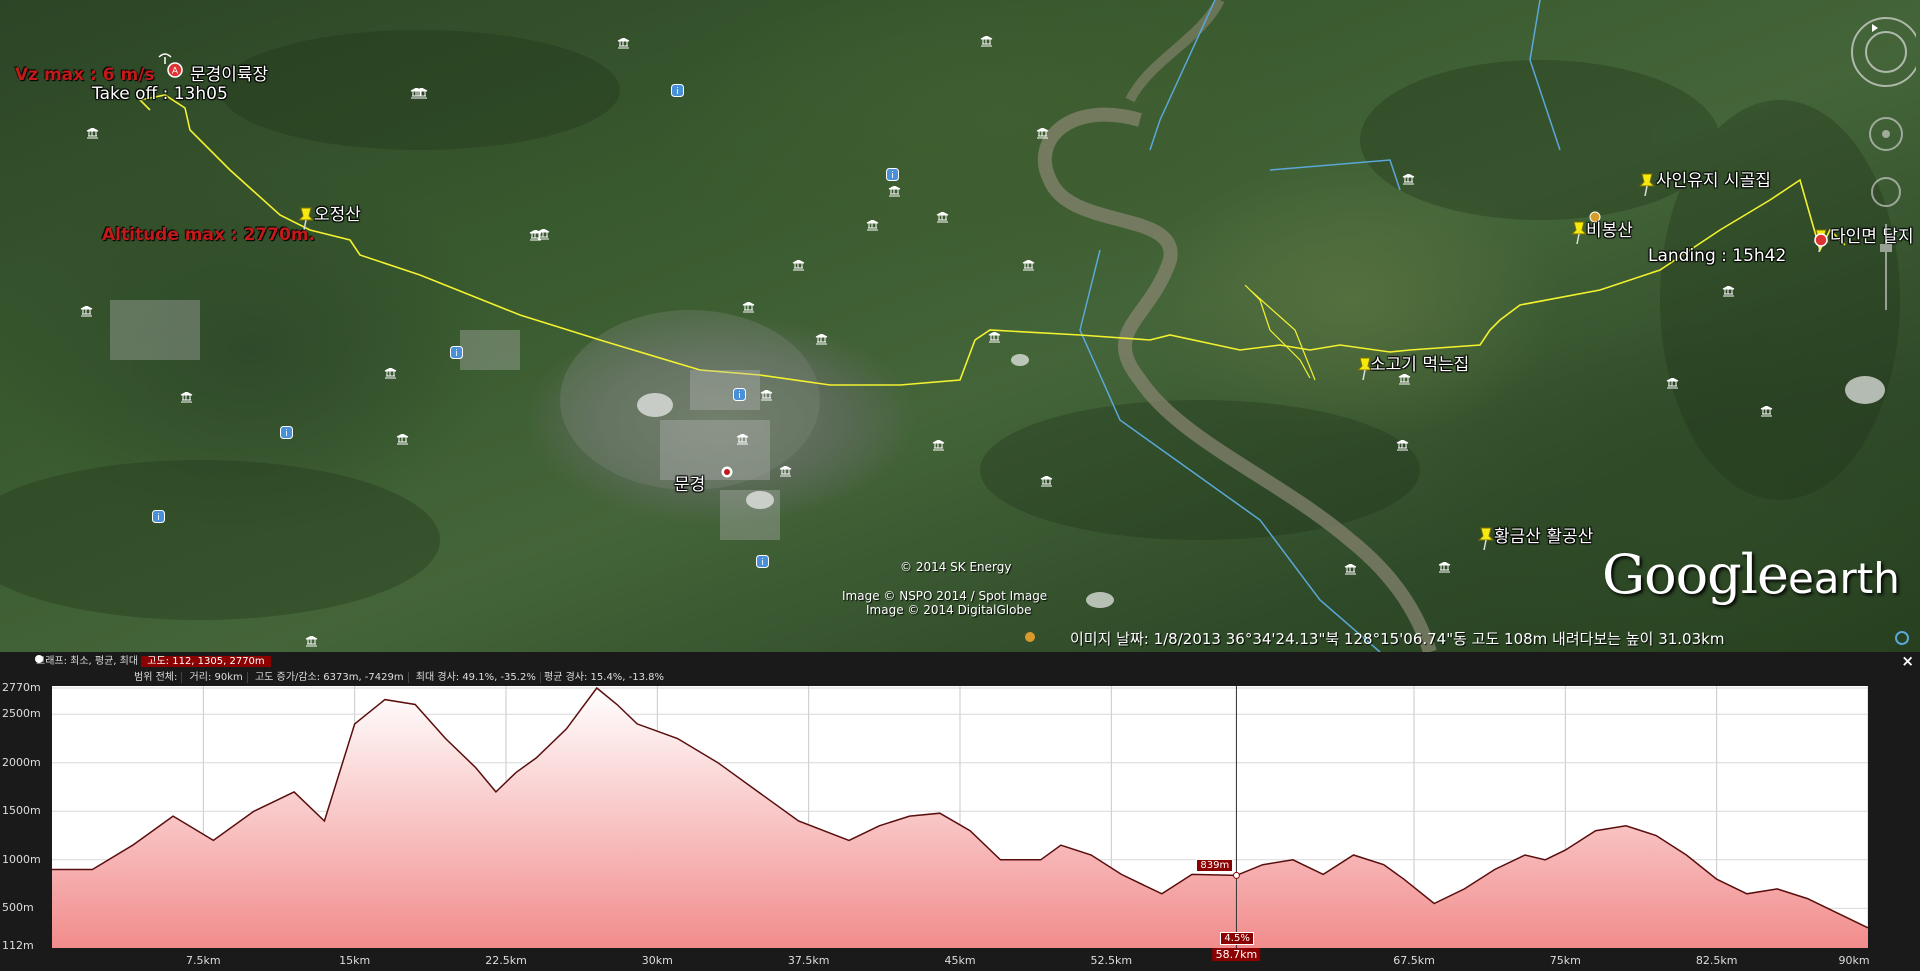  What do you see at coordinates (156, 677) in the screenshot?
I see `range-label: 범위 전체:` at bounding box center [156, 677].